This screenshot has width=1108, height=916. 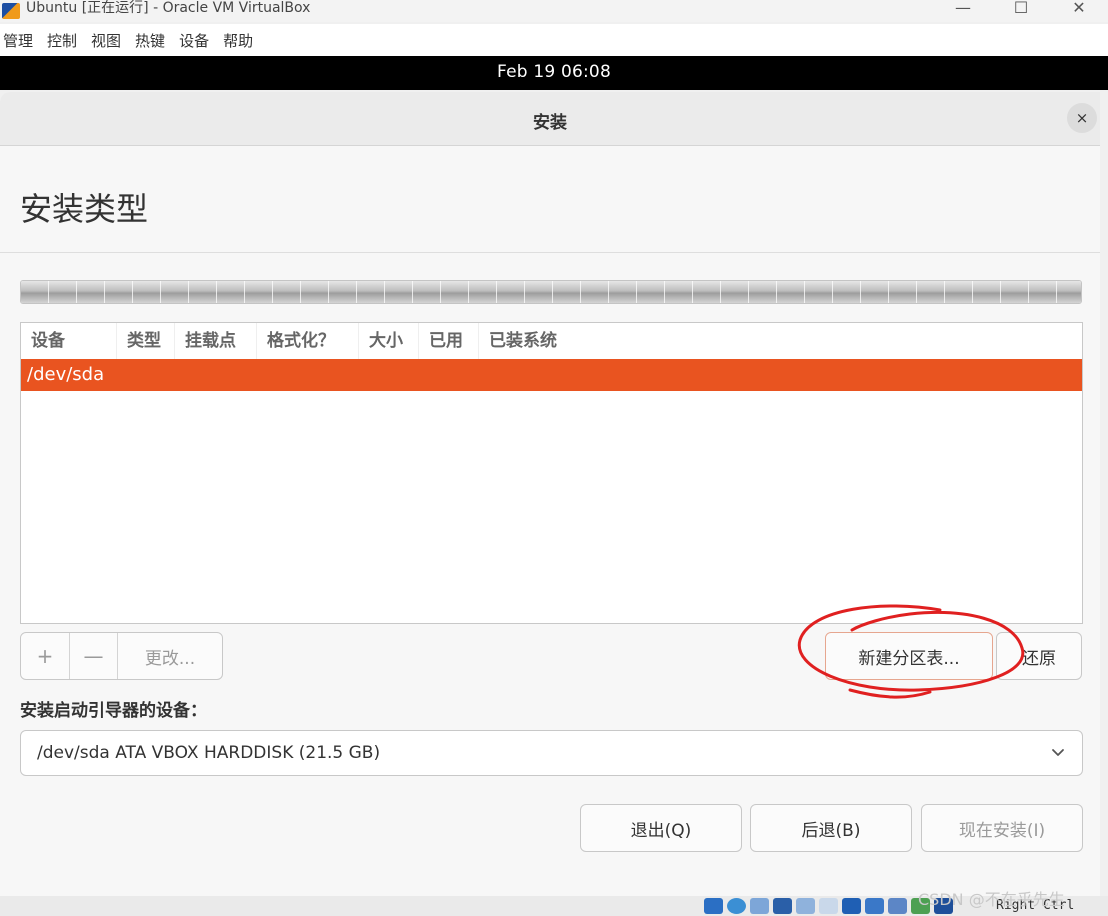 I want to click on column-device: 设备, so click(x=69, y=341).